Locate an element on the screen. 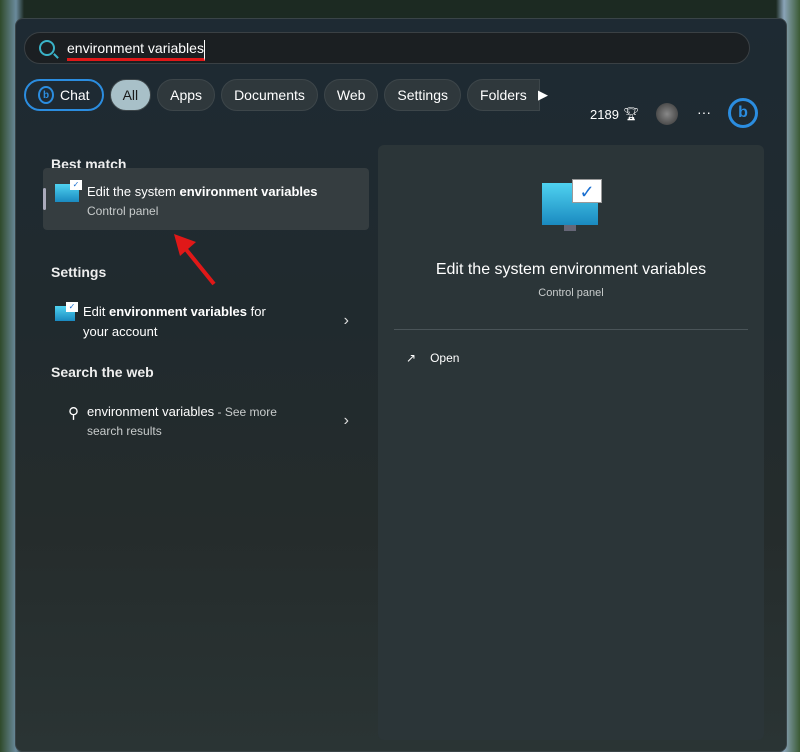 The width and height of the screenshot is (800, 752). result-subtitle: search results is located at coordinates (124, 431).